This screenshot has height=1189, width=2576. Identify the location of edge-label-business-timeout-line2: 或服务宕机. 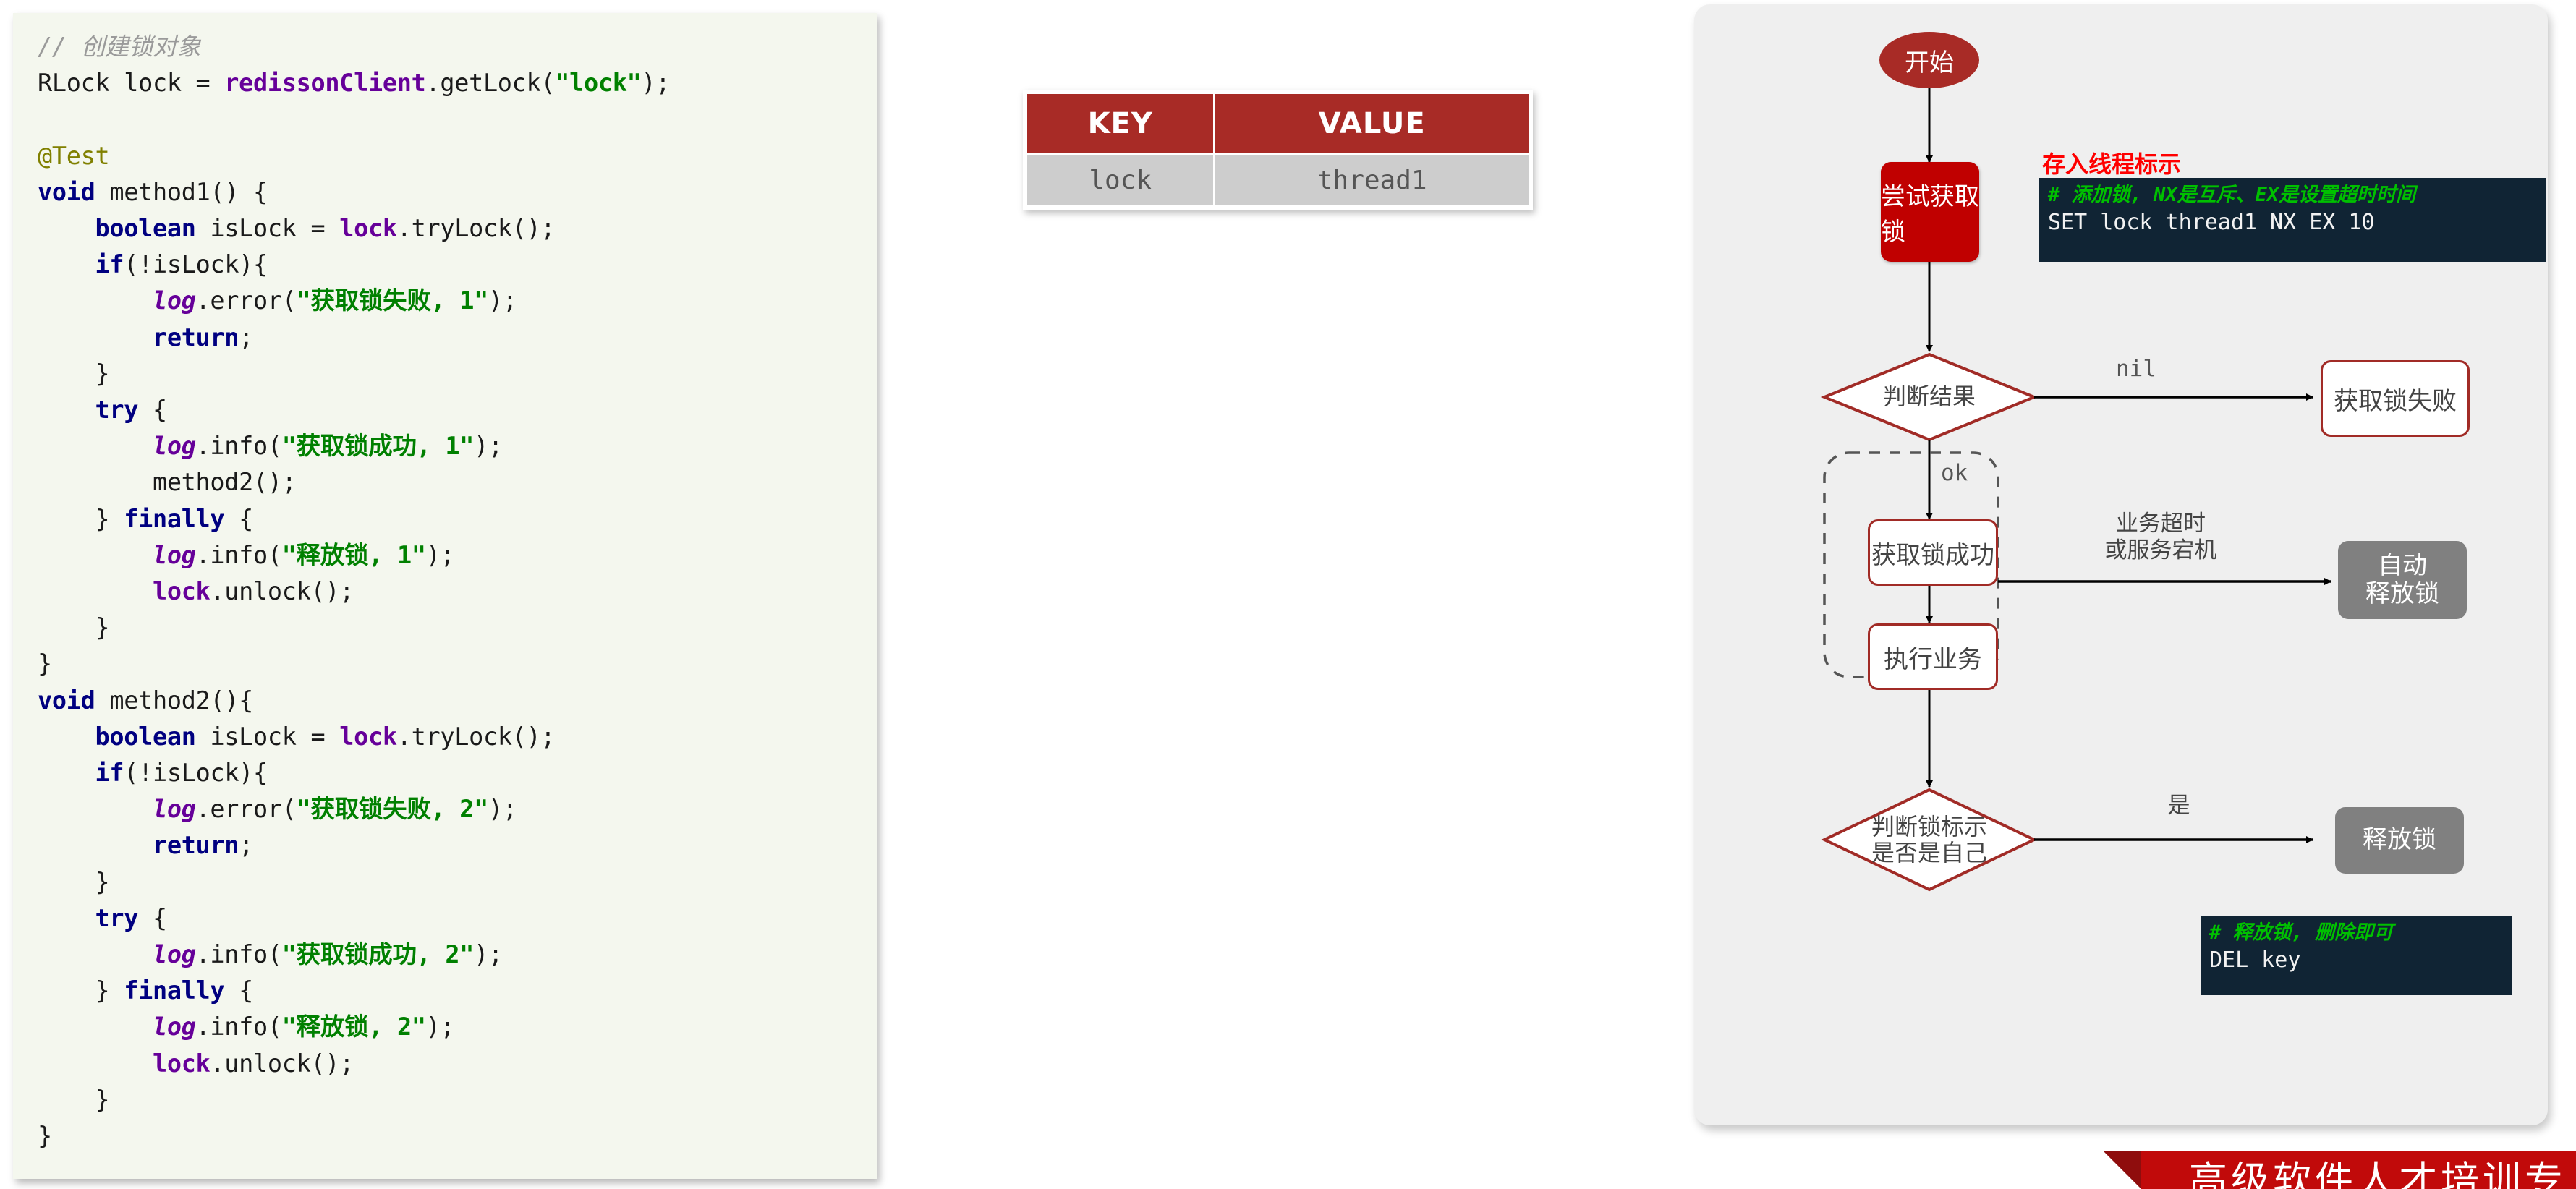
(2160, 550).